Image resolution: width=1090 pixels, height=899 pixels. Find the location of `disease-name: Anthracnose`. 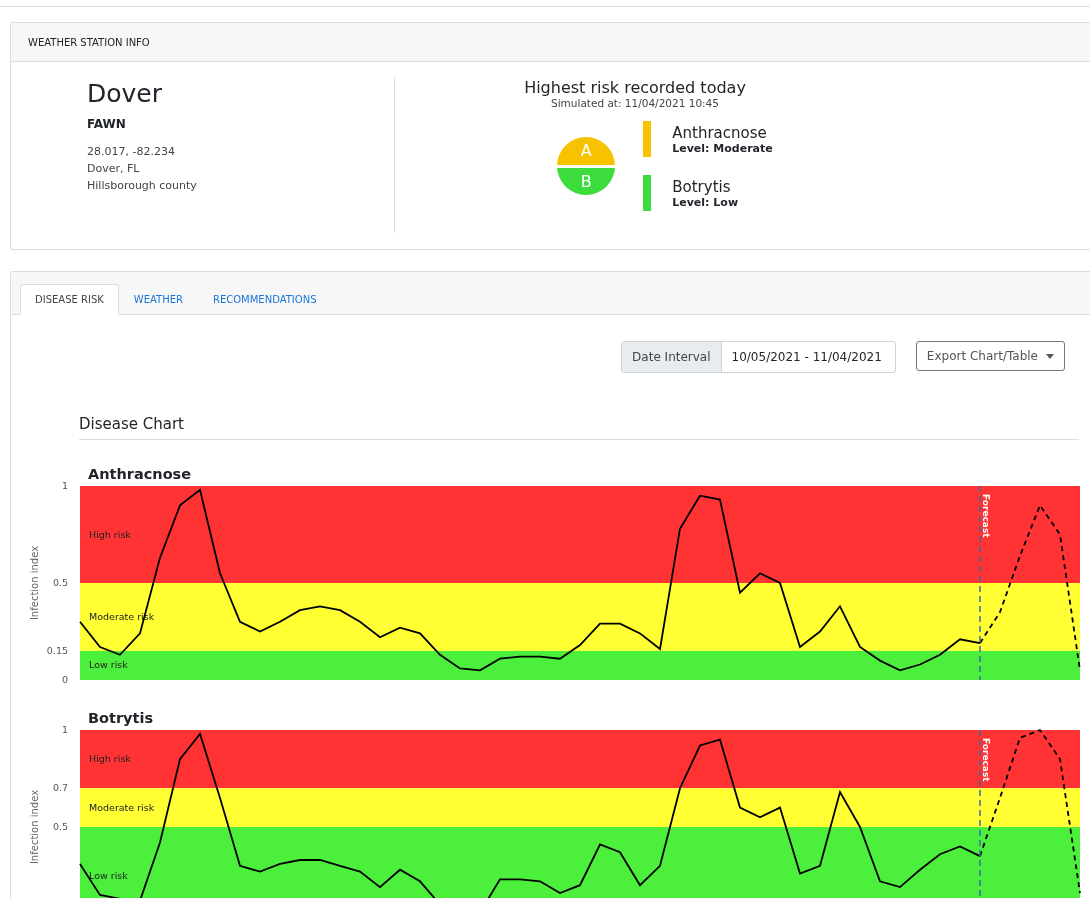

disease-name: Anthracnose is located at coordinates (720, 132).